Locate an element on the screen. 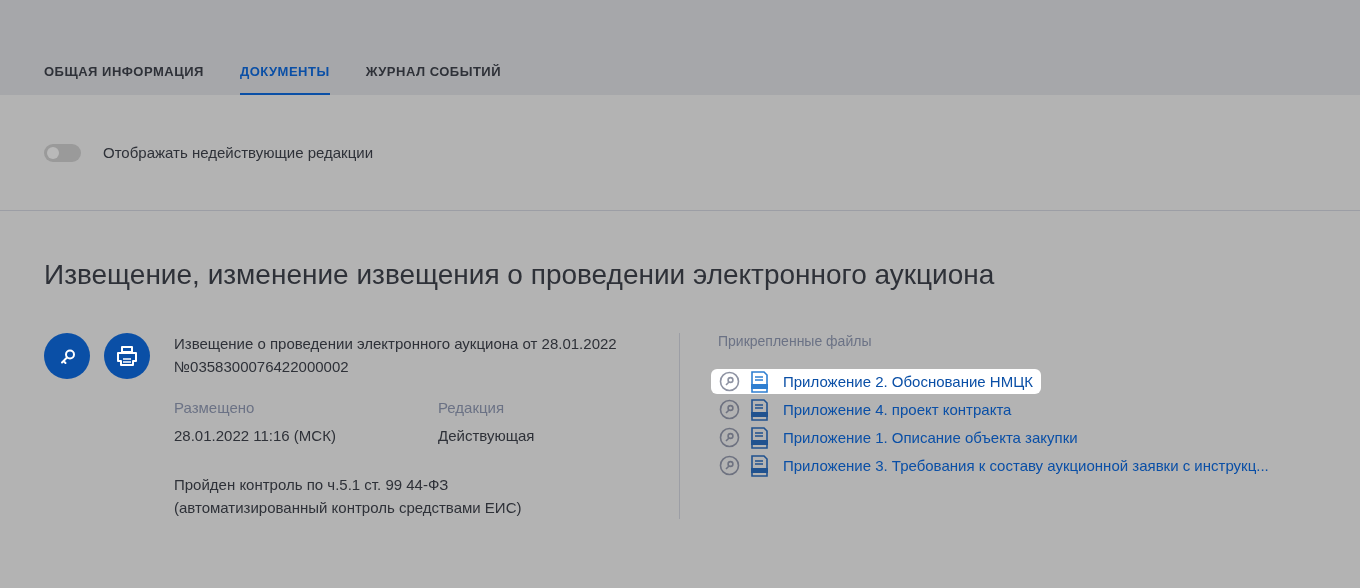 This screenshot has height=588, width=1360. file-link: Приложение 1. Описание объекта закупки is located at coordinates (930, 437).